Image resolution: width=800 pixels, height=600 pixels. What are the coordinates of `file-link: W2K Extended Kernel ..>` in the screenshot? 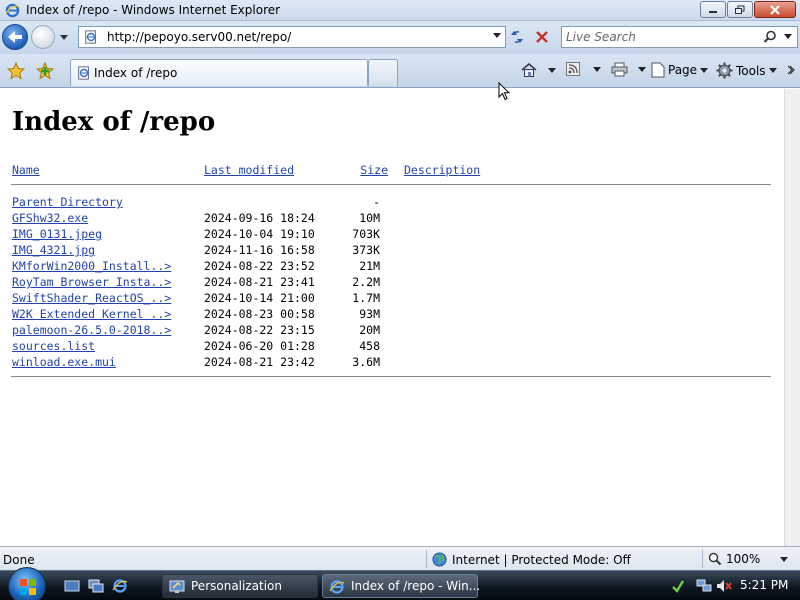 It's located at (91, 314).